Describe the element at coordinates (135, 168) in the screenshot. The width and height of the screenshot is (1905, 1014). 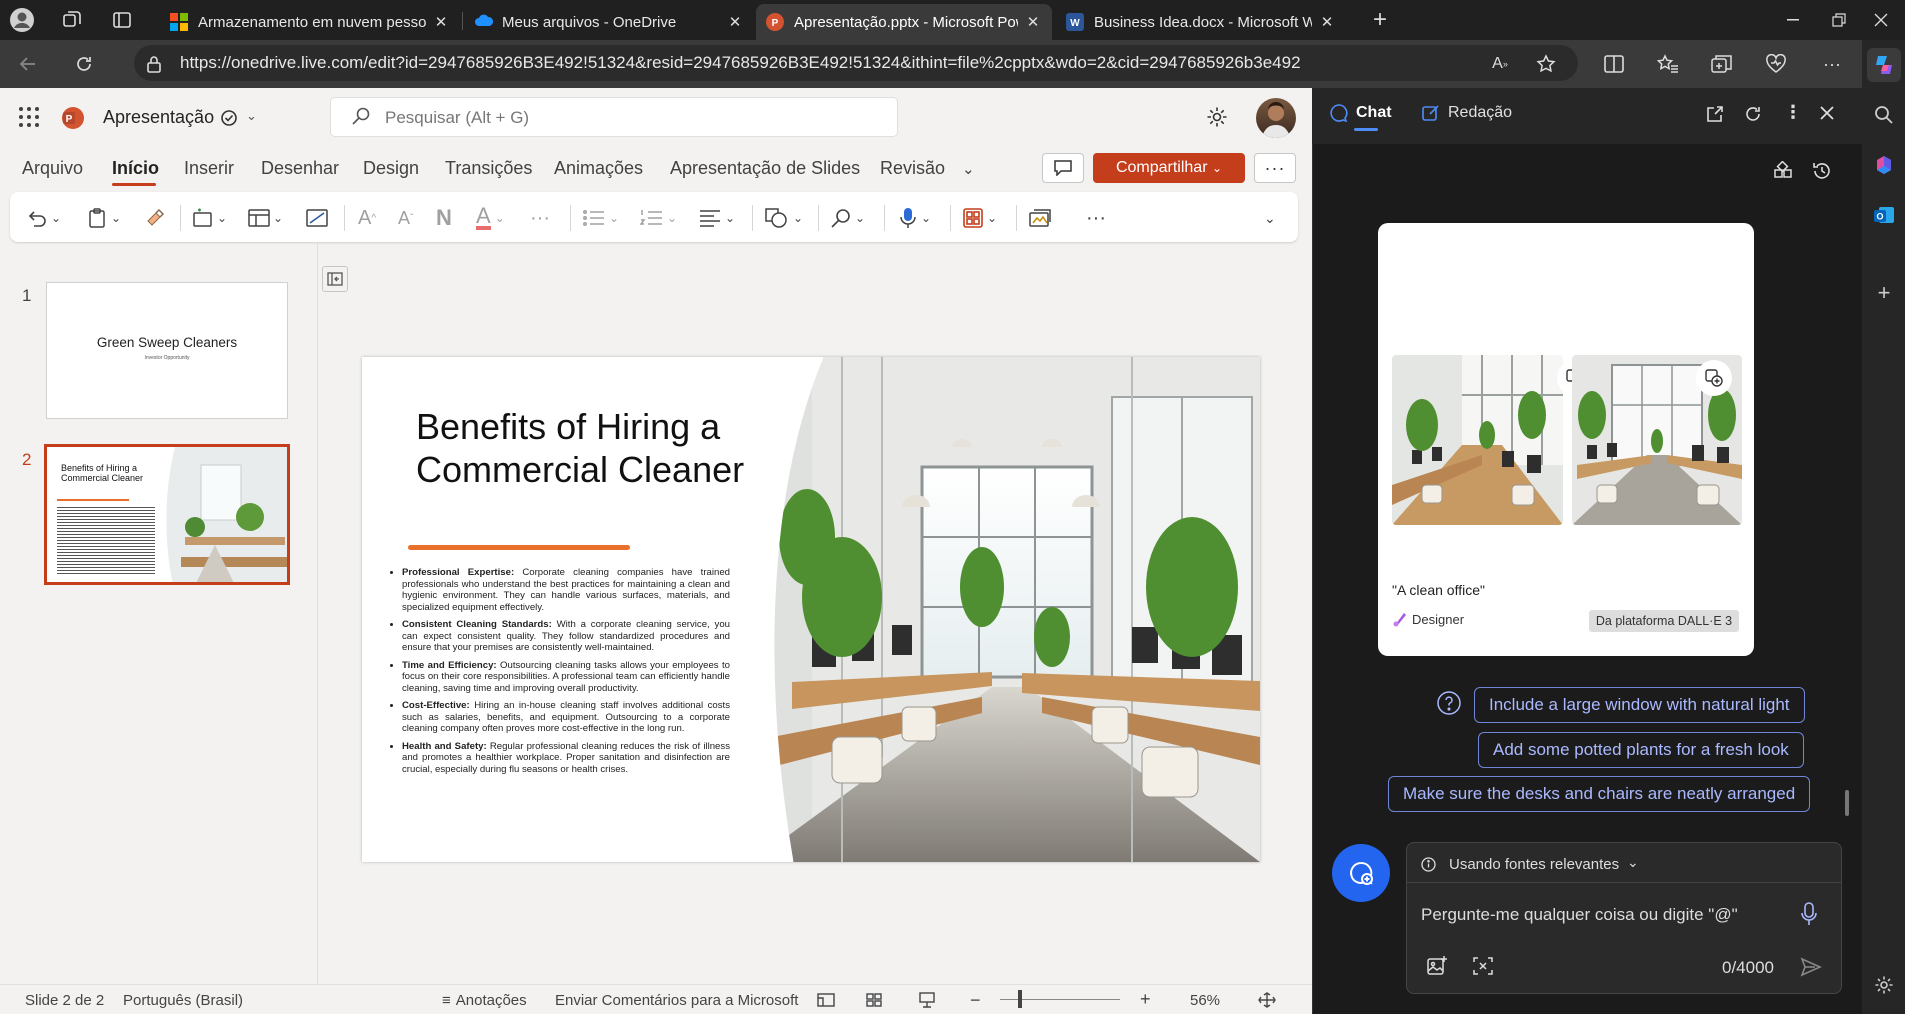
I see `tab-inicio: Início` at that location.